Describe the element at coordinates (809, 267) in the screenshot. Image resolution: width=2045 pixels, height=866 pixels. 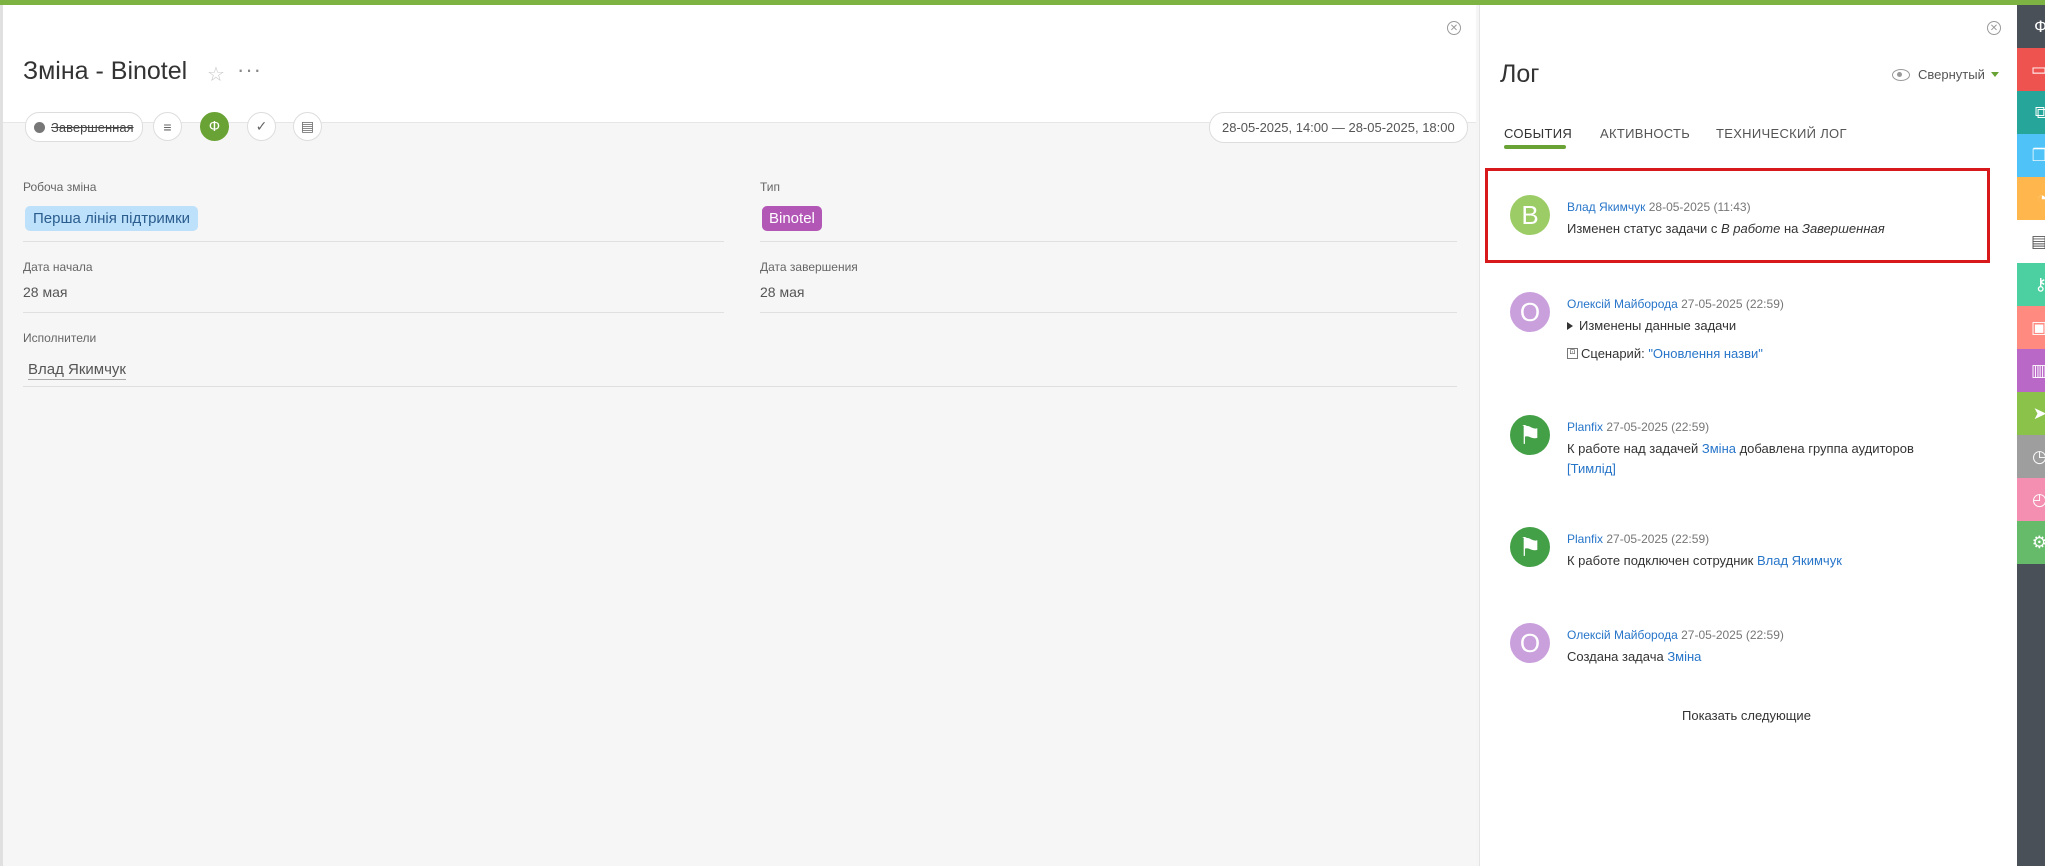
I see `end-date-label: Дата завершения` at that location.